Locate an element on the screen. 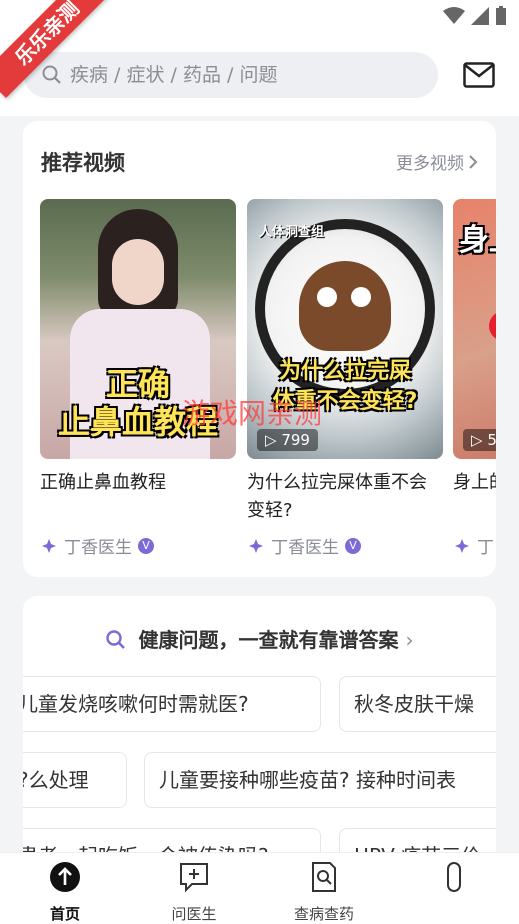 Image resolution: width=519 pixels, height=924 pixels. signal-icon is located at coordinates (480, 16).